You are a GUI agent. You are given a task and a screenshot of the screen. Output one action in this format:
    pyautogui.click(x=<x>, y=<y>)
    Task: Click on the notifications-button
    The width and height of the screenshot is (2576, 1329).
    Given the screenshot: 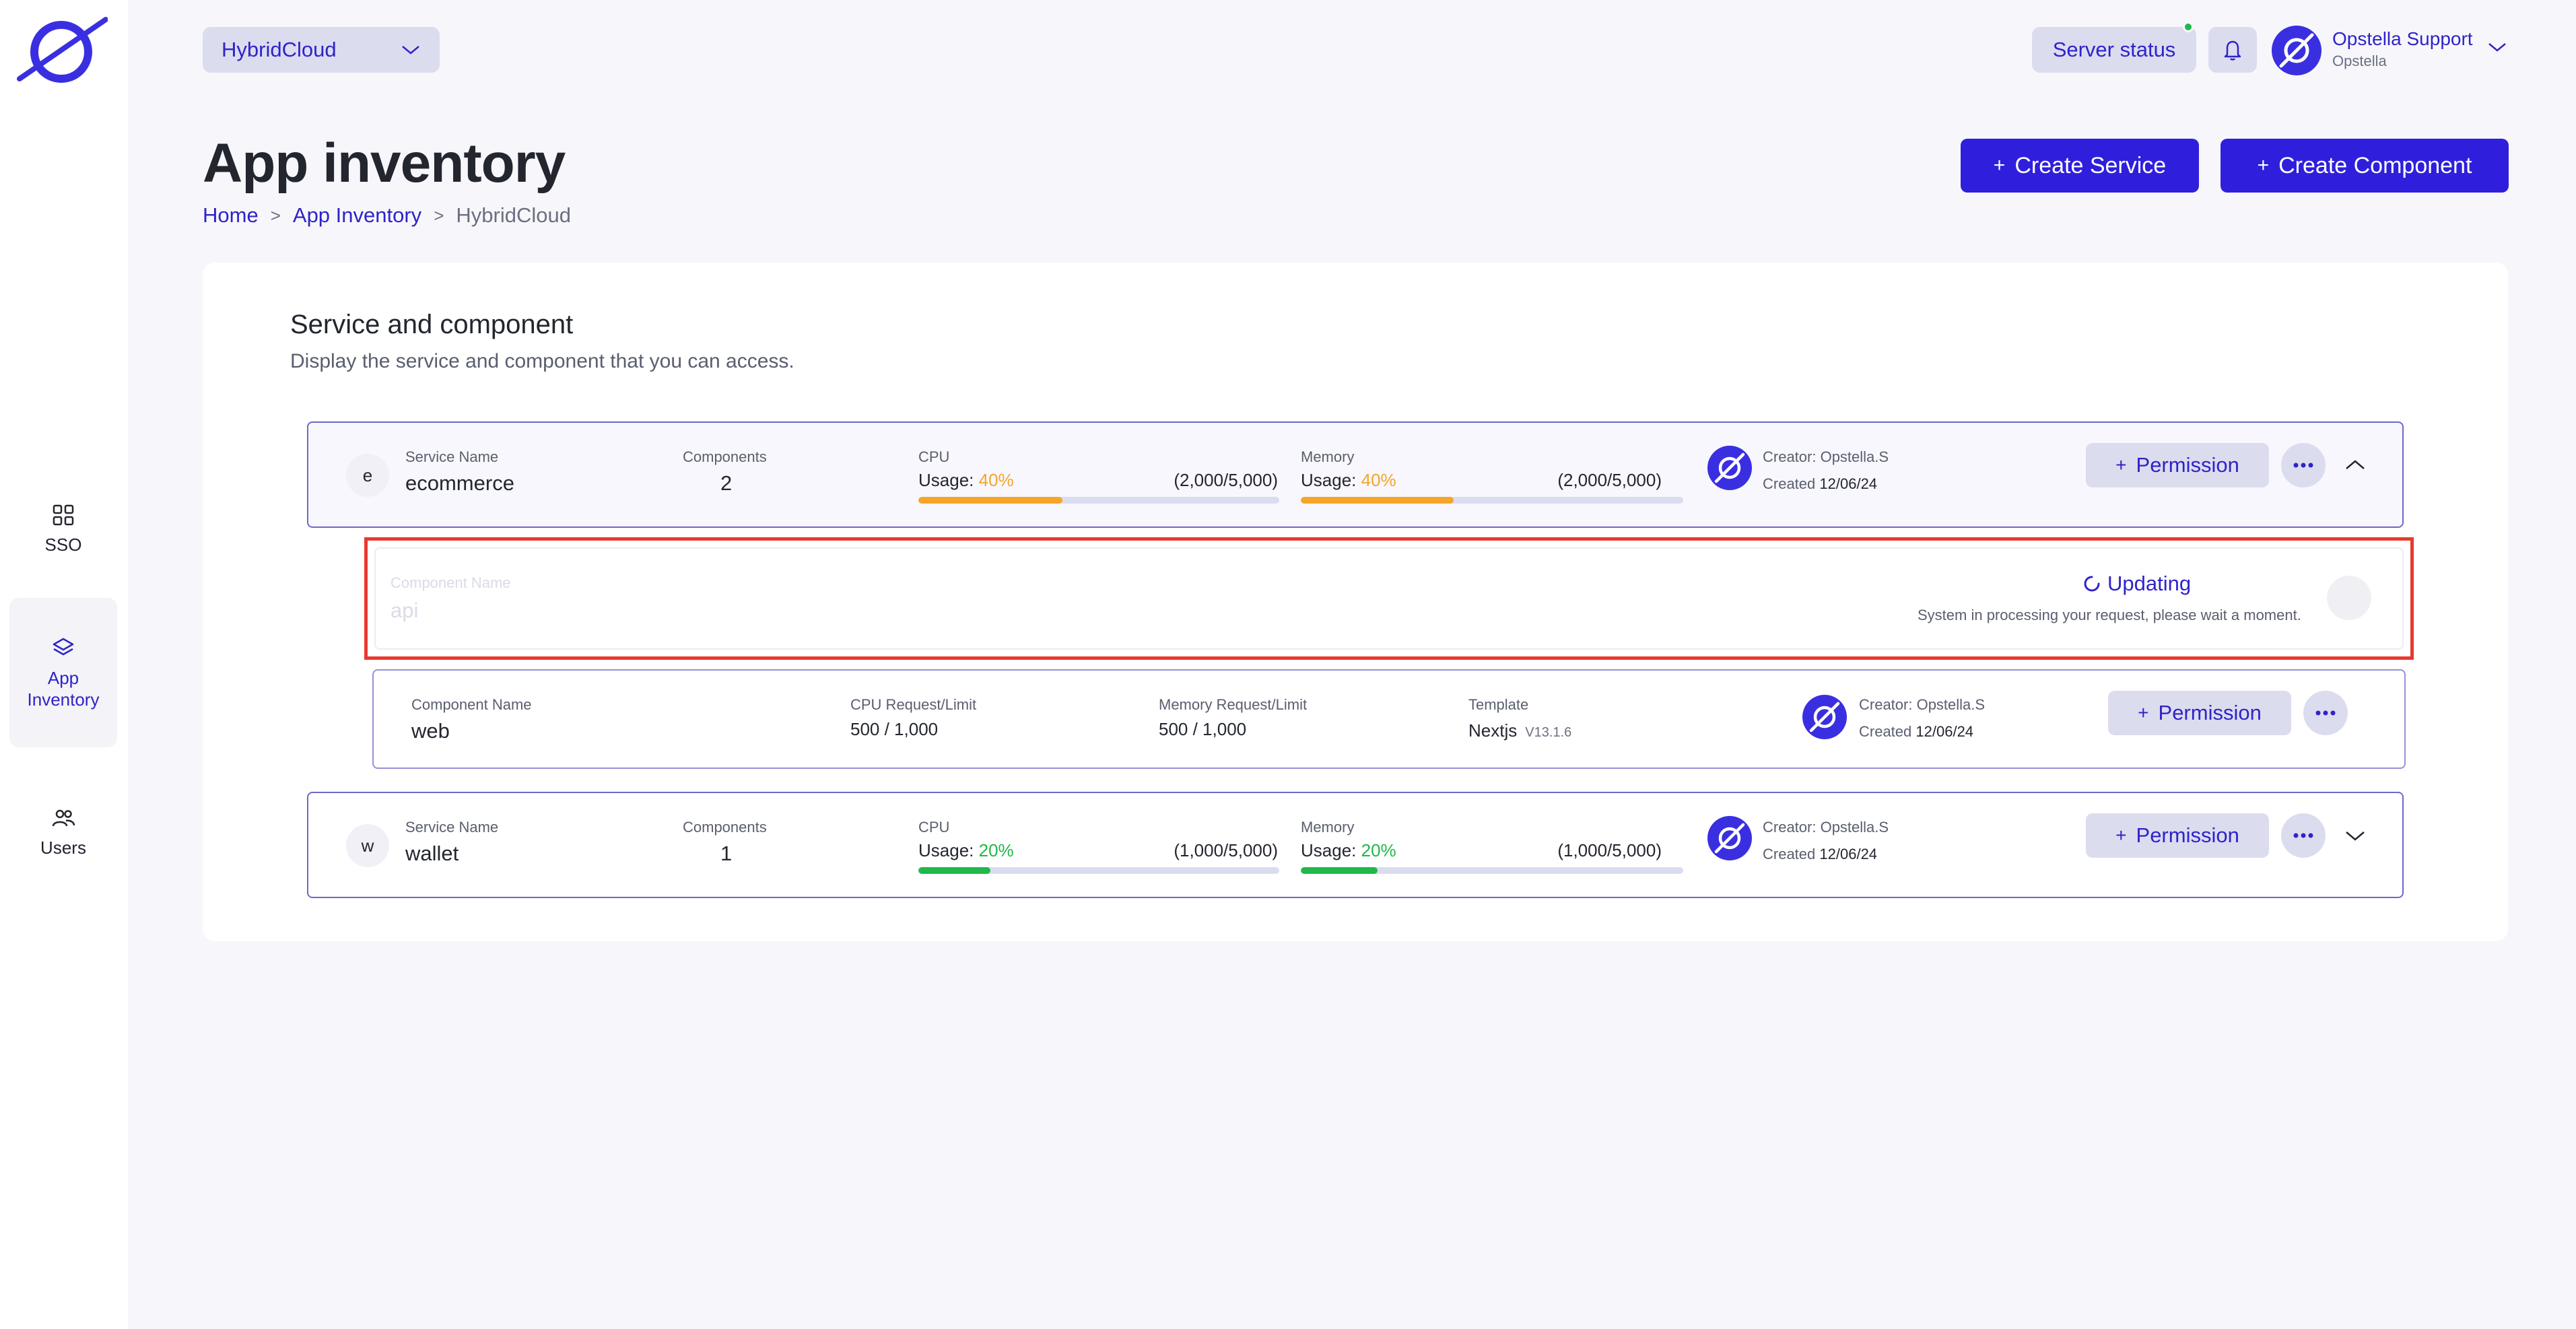 What is the action you would take?
    pyautogui.click(x=2232, y=50)
    